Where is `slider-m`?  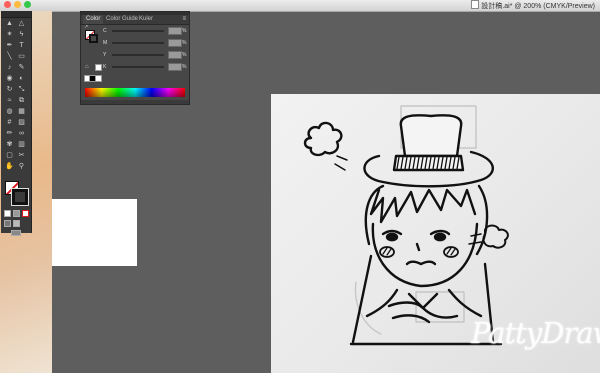 slider-m is located at coordinates (138, 43).